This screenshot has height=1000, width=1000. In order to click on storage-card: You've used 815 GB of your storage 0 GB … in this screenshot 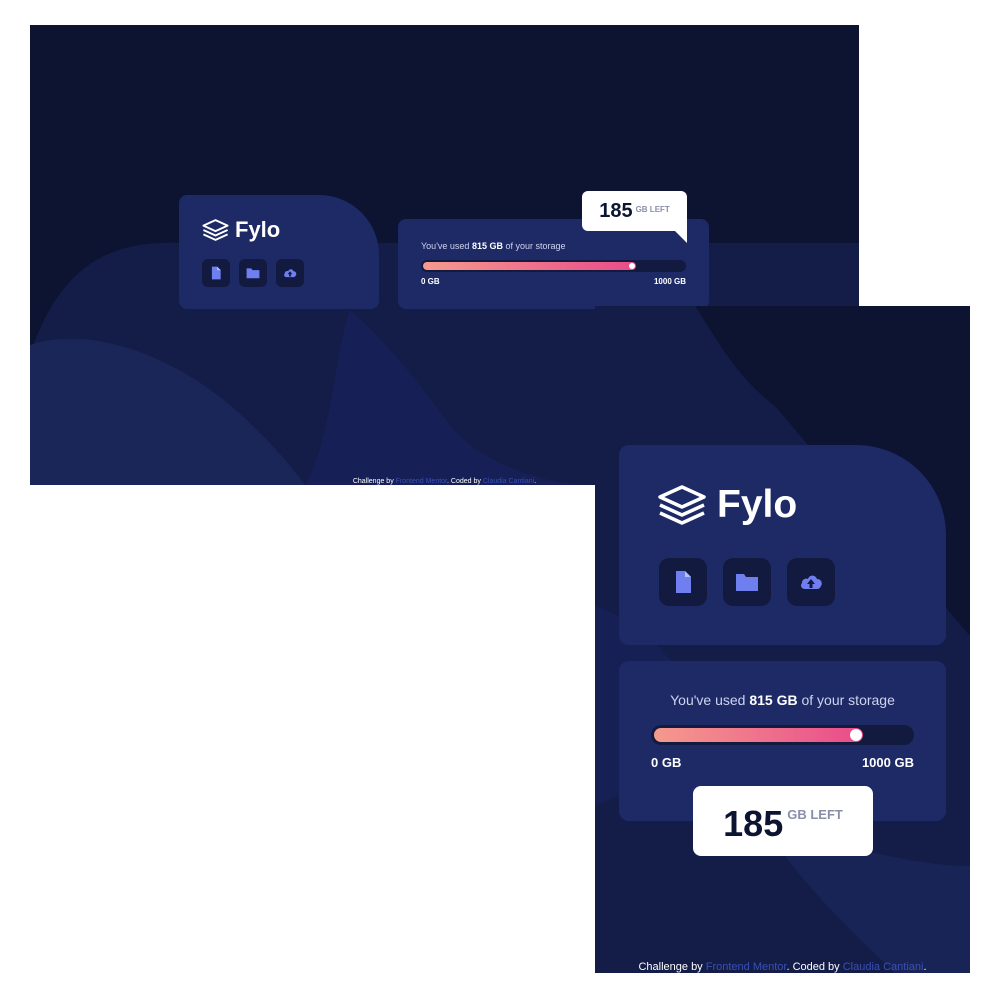, I will do `click(553, 264)`.